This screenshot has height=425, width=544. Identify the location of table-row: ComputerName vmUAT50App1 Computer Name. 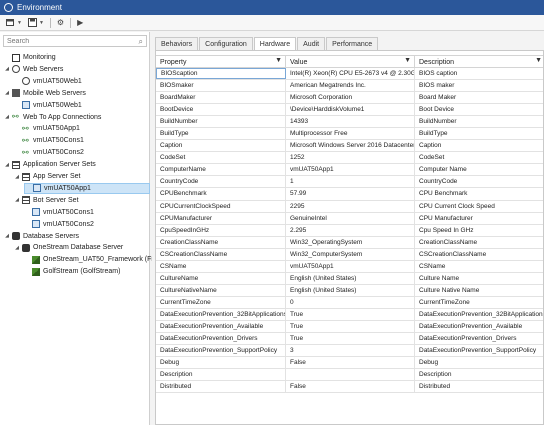
(349, 170).